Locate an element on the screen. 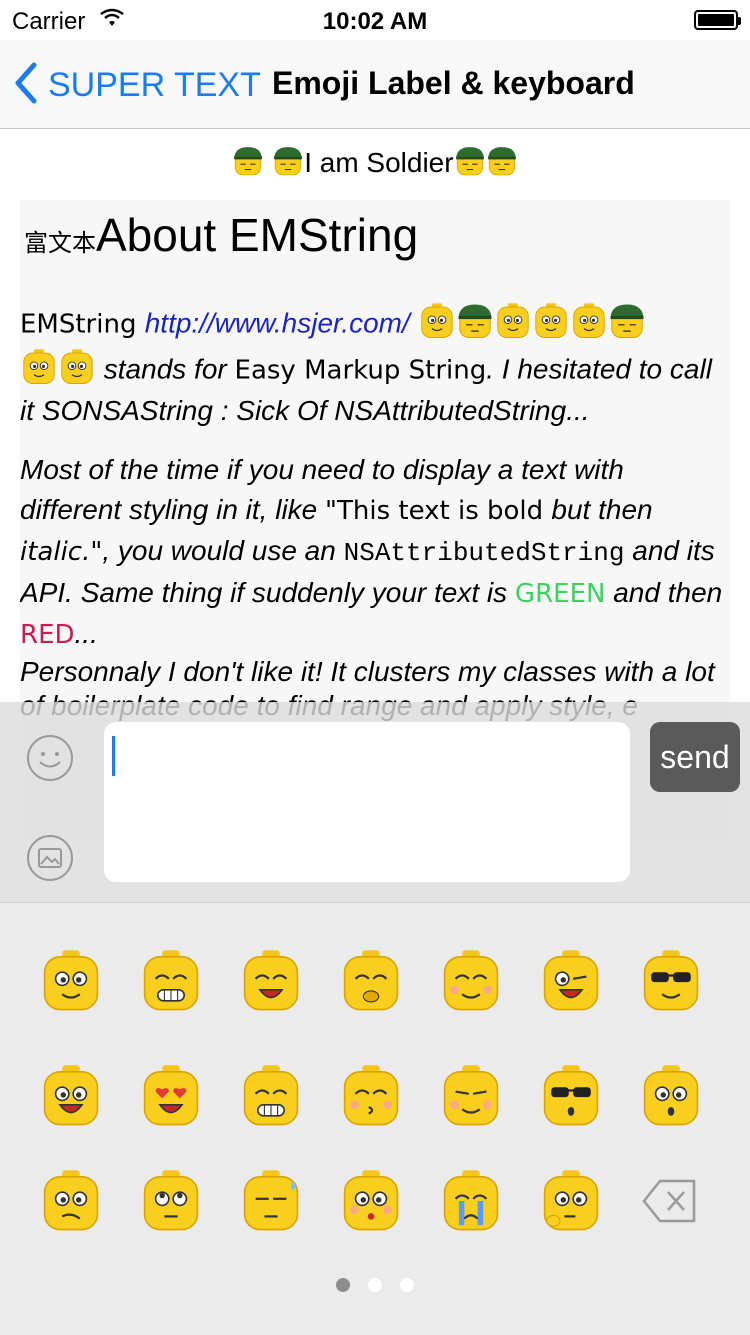  send-button: send is located at coordinates (695, 757).